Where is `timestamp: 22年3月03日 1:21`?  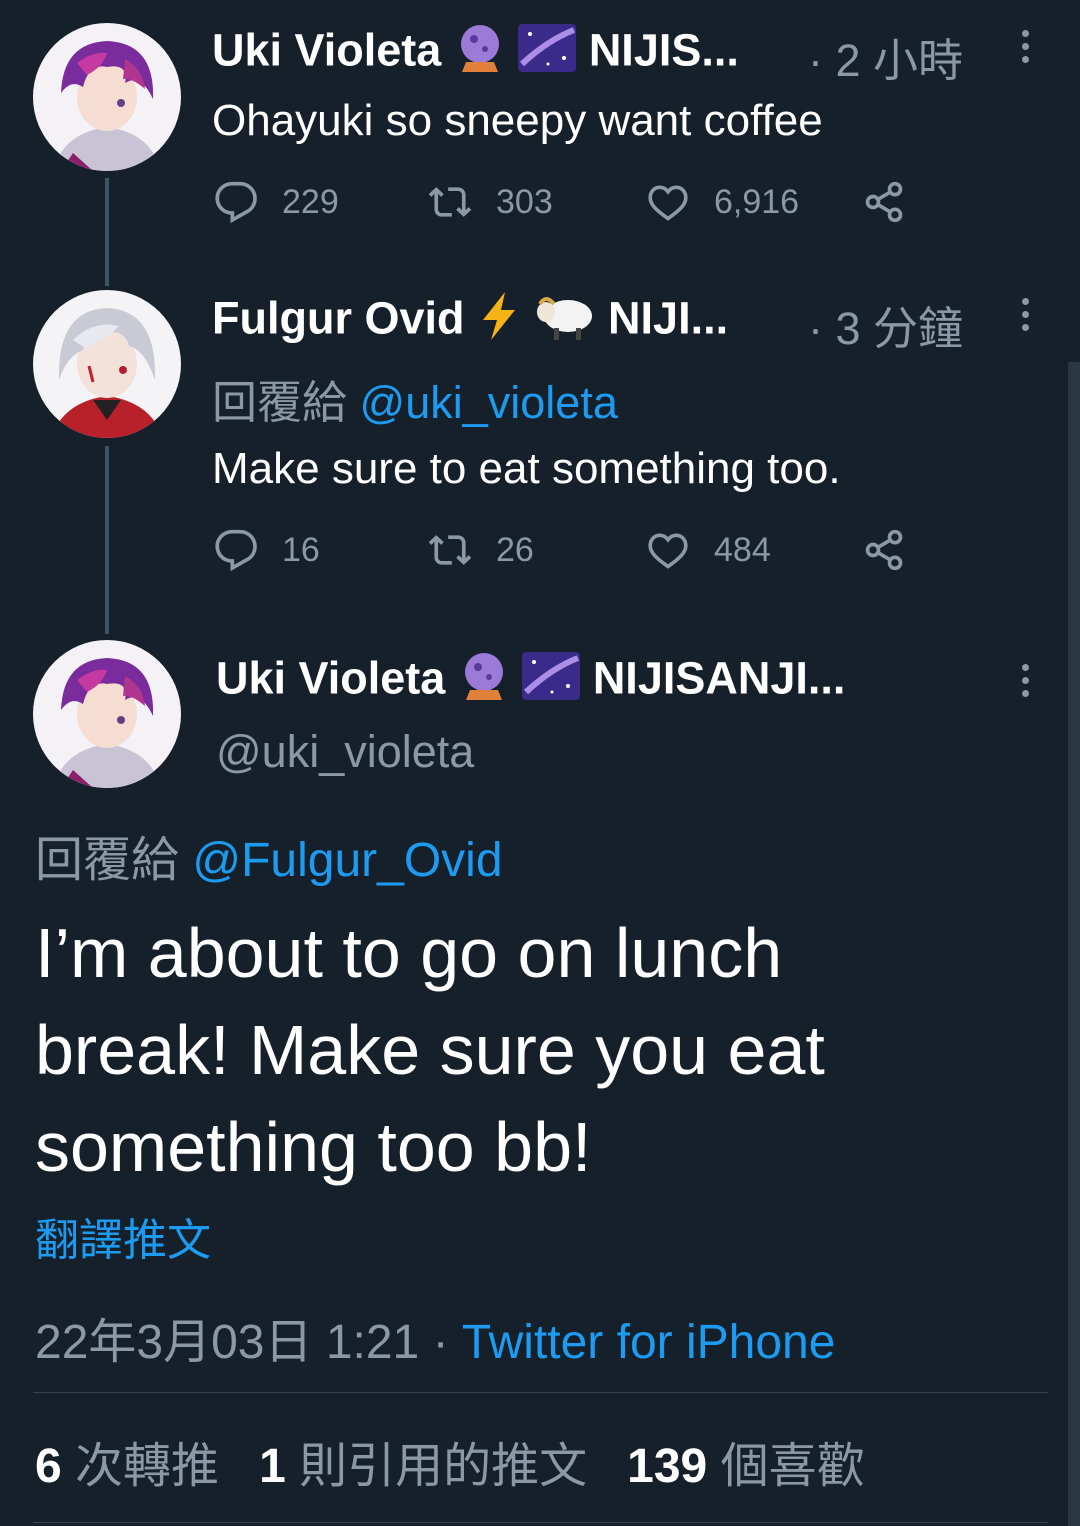 timestamp: 22年3月03日 1:21 is located at coordinates (227, 1342).